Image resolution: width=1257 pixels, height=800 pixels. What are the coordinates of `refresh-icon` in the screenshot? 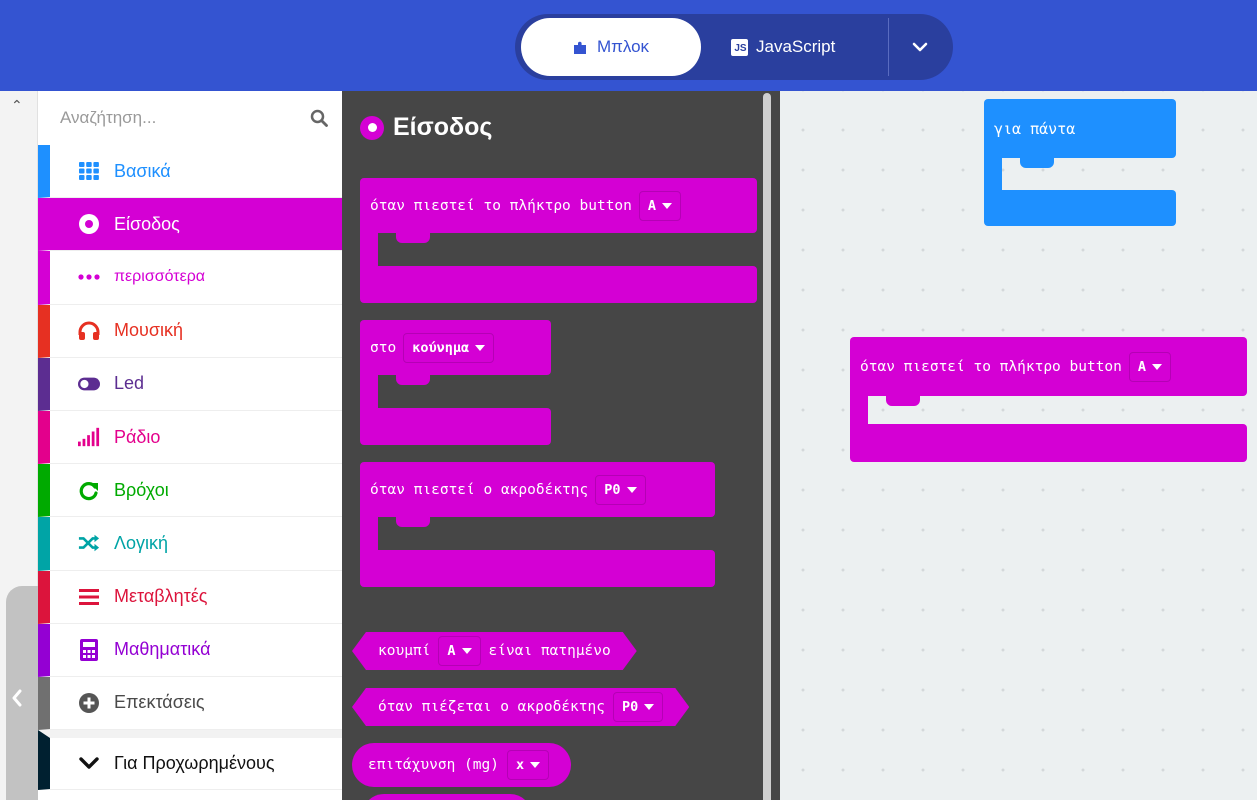 It's located at (89, 490).